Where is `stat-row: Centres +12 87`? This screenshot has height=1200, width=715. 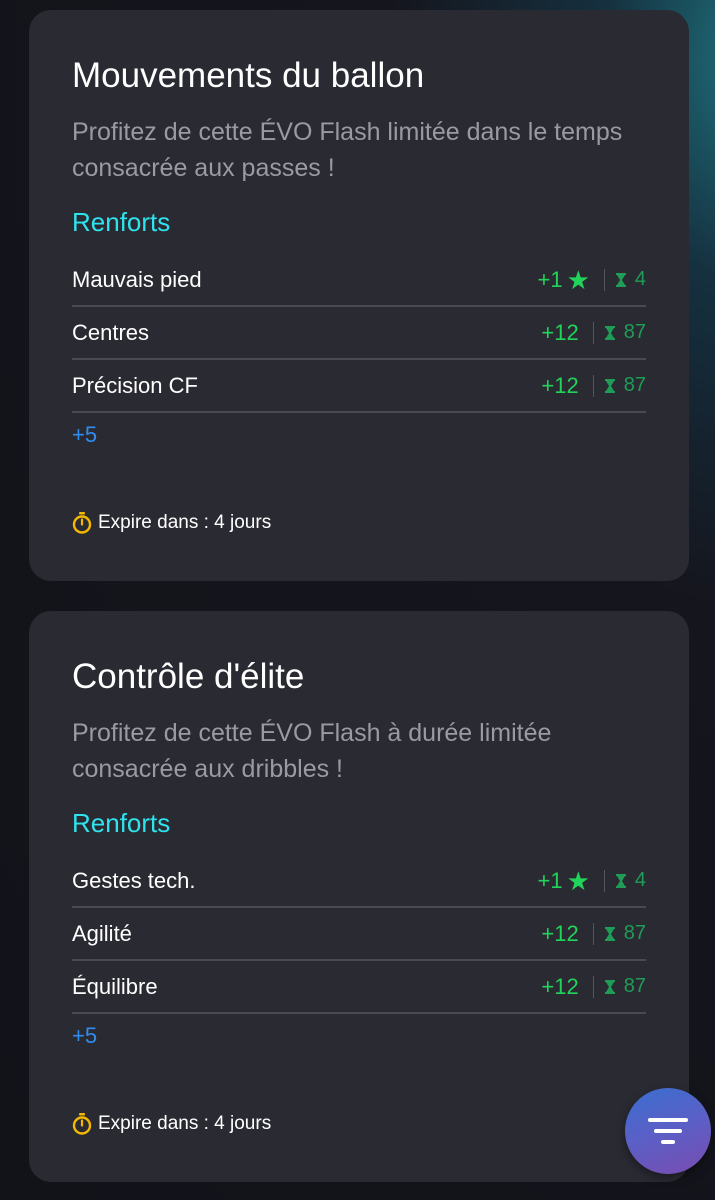 stat-row: Centres +12 87 is located at coordinates (359, 333).